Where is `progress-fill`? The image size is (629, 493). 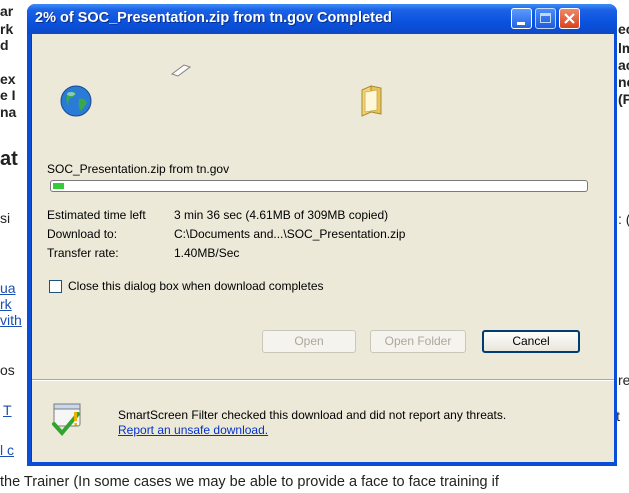 progress-fill is located at coordinates (58, 186).